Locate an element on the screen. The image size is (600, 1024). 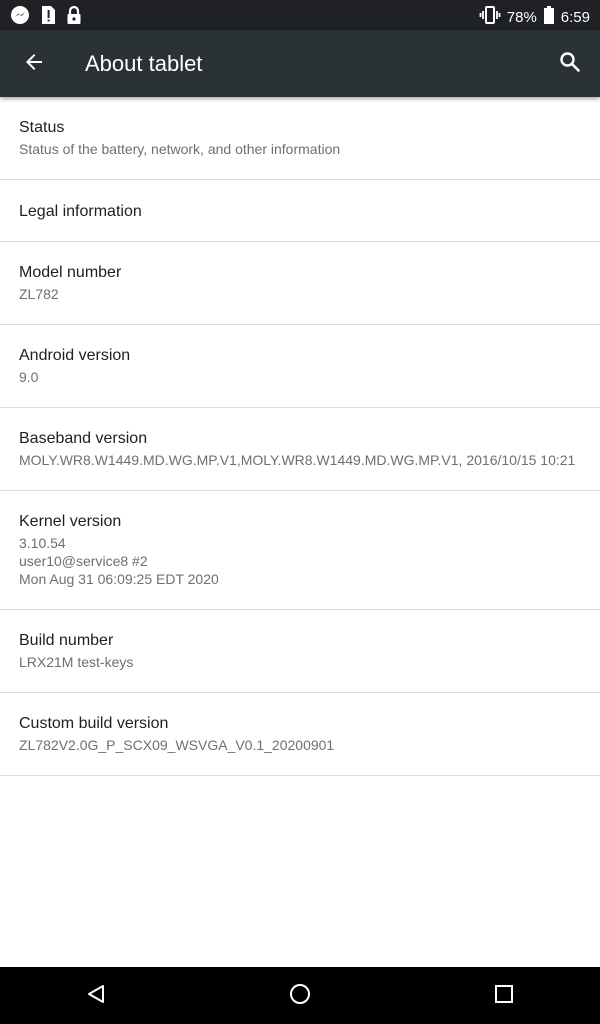
summary-line: 3.10.54 is located at coordinates (42, 543).